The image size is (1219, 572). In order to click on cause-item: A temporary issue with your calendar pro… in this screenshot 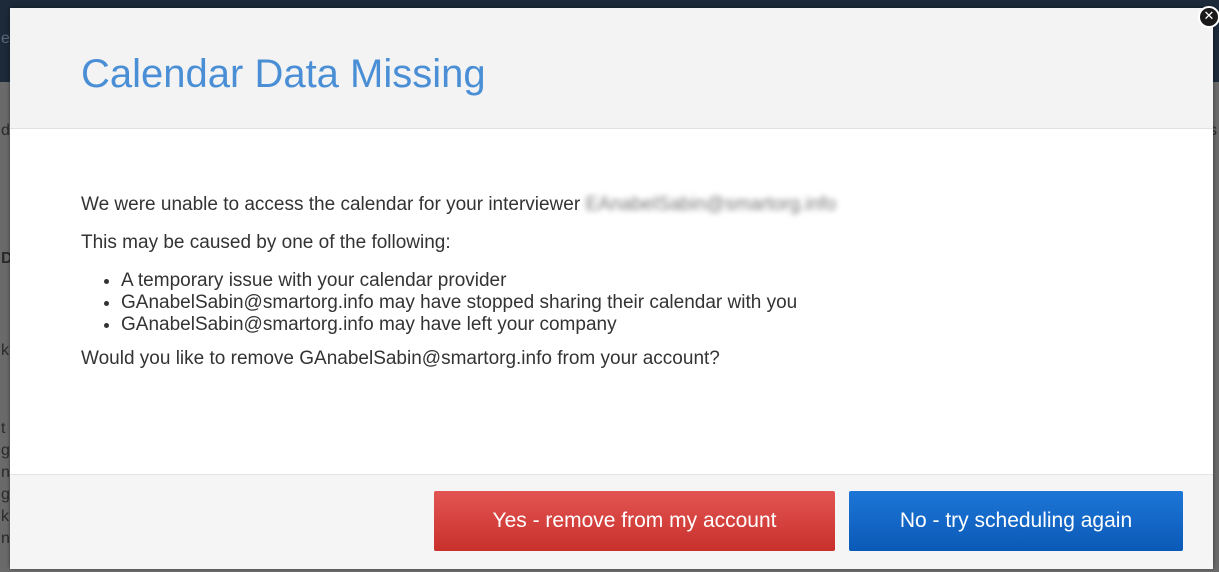, I will do `click(641, 281)`.